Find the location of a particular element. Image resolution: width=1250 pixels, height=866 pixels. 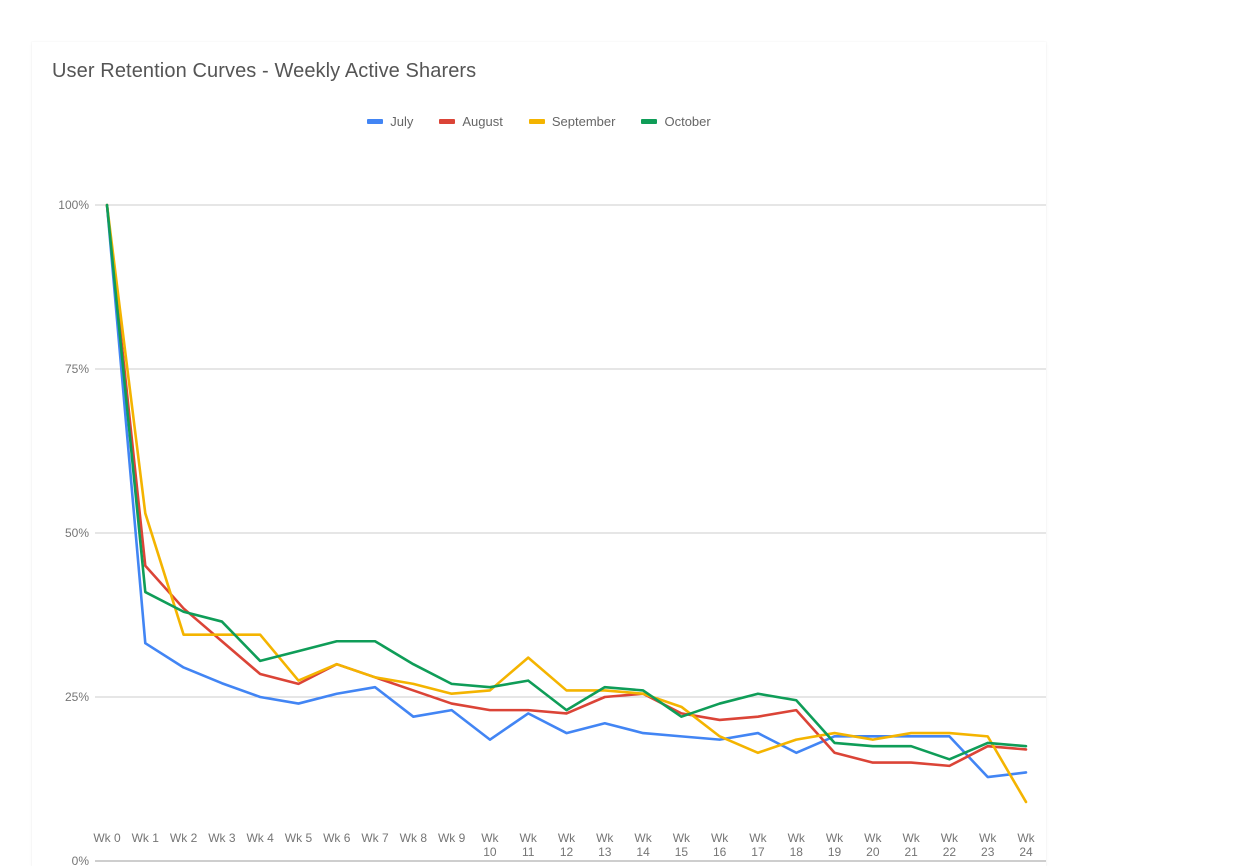

y-tick-label: 50% is located at coordinates (76, 533).